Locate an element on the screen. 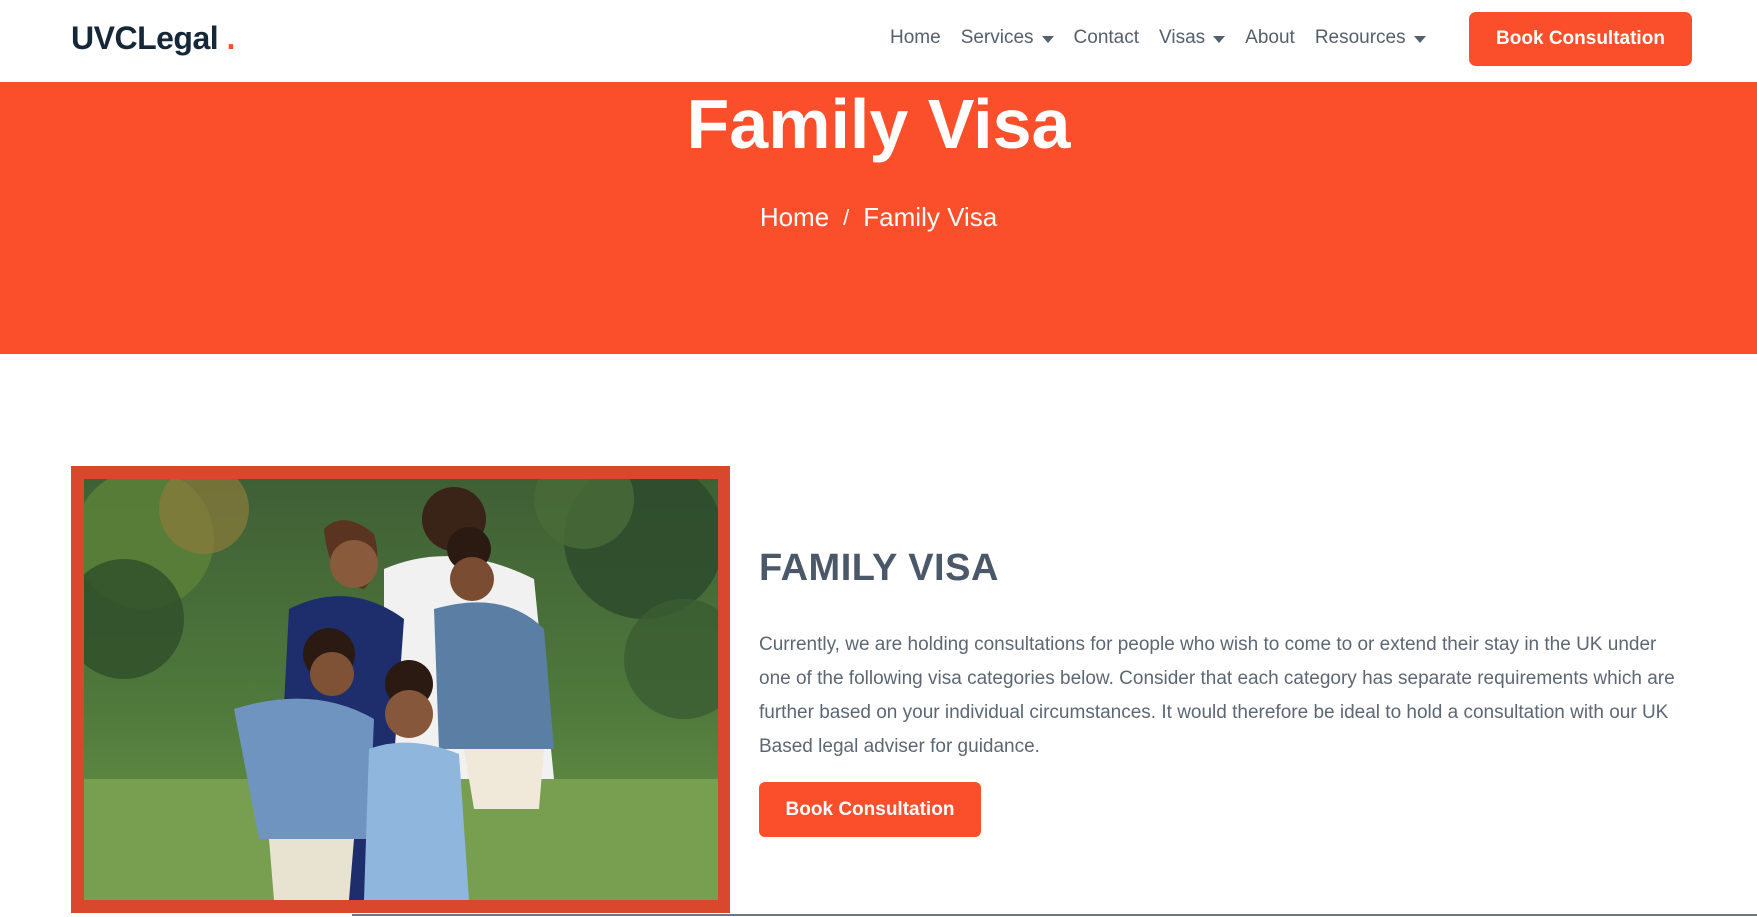 Image resolution: width=1757 pixels, height=917 pixels. breadcrumb-home-link: Home is located at coordinates (794, 217).